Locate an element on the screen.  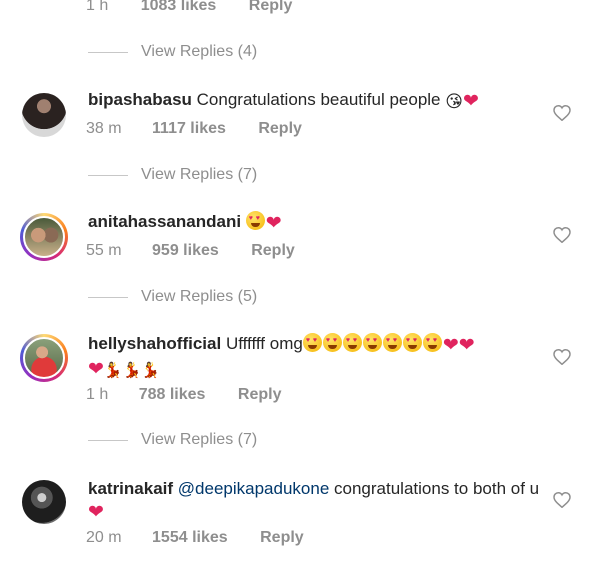
comment-meta: 20 m 1554 likes Reply is located at coordinates (195, 538).